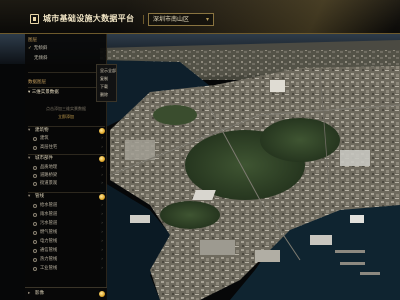 This screenshot has width=400, height=300. I want to click on layer-row: 高层住宅 ›, so click(69, 148).